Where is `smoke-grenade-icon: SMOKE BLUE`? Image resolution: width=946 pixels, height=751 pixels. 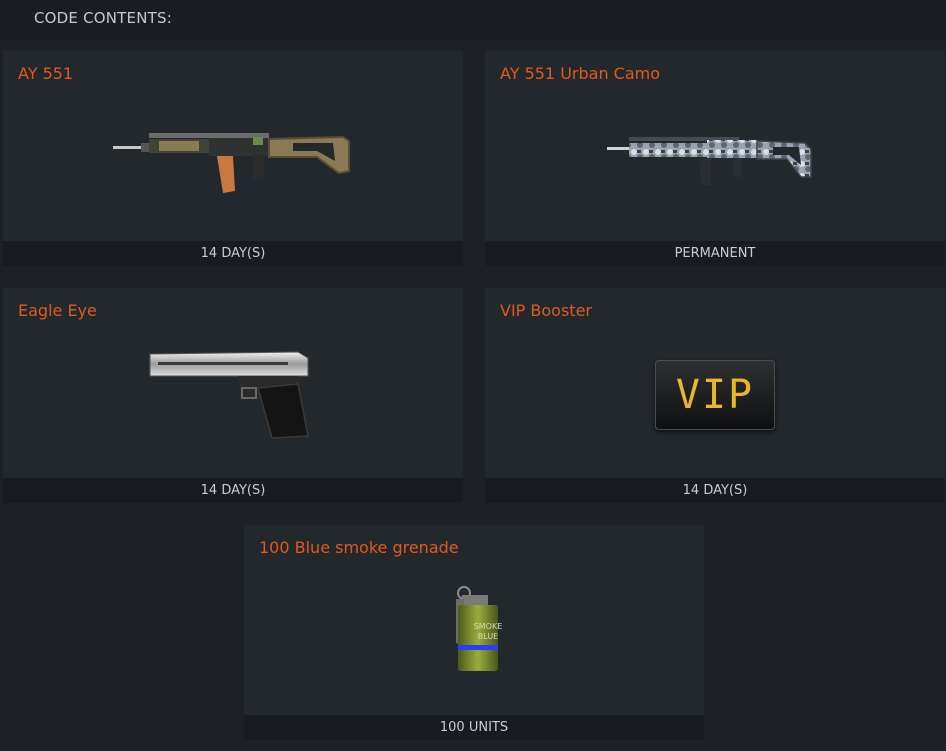
smoke-grenade-icon: SMOKE BLUE is located at coordinates (475, 634).